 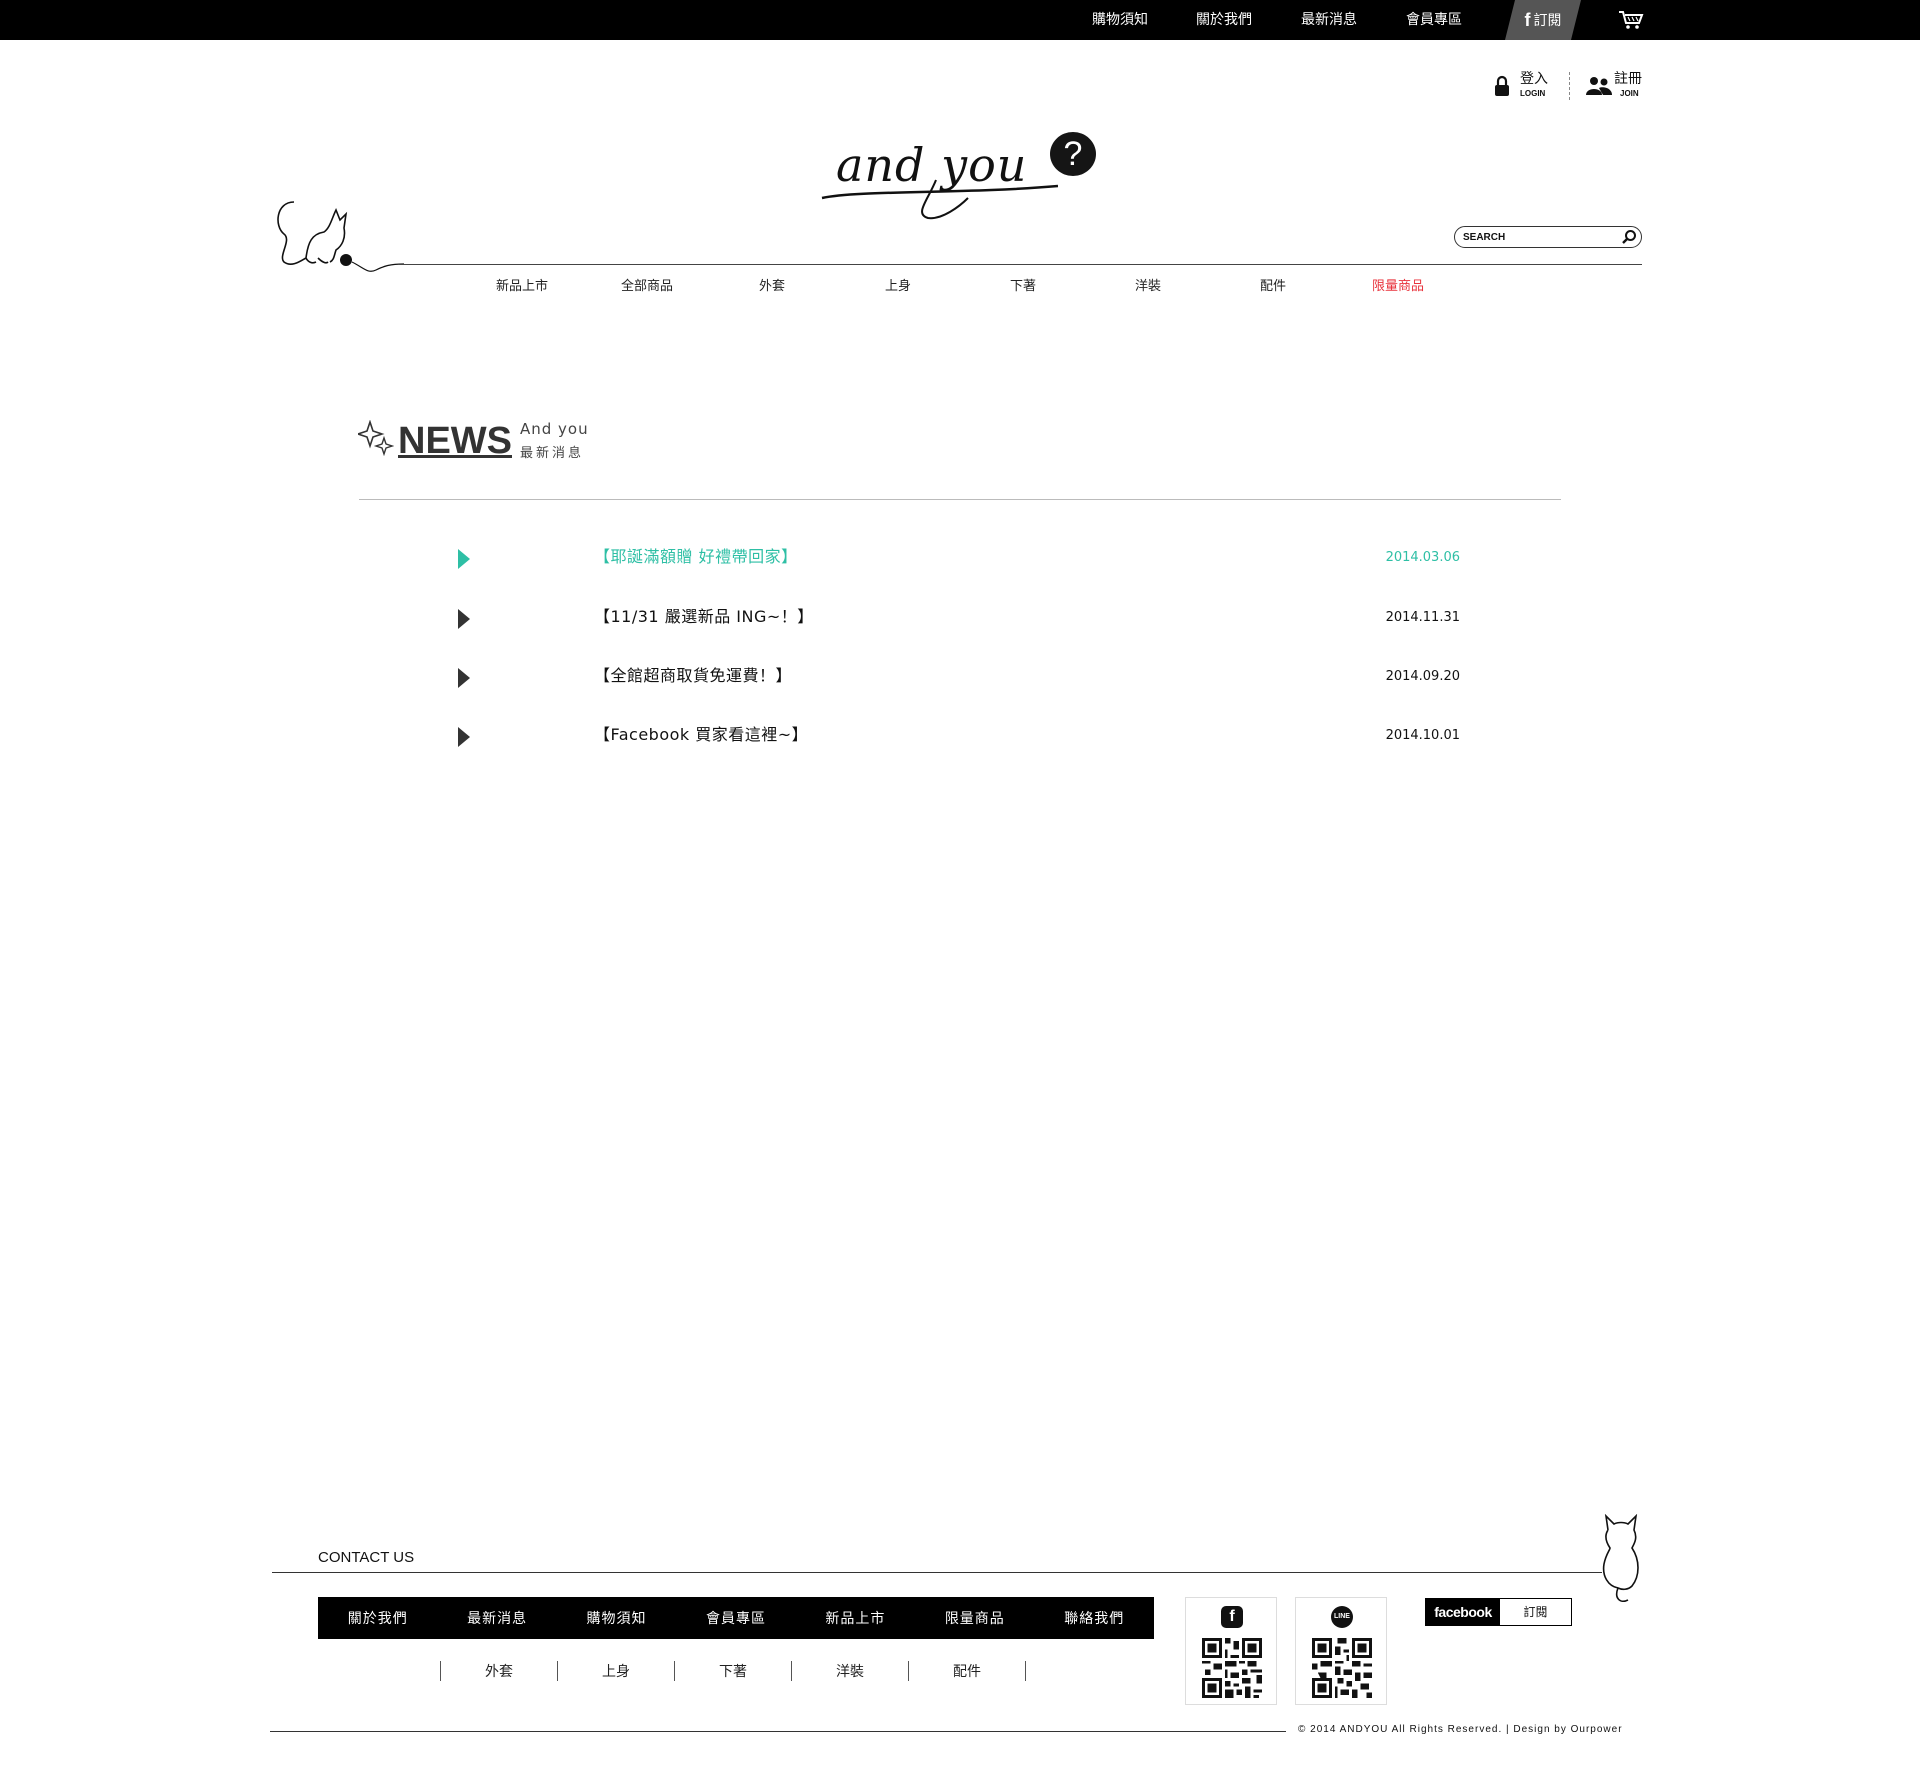 I want to click on footer-nav-shopping-guide: 購物須知, so click(x=616, y=1618).